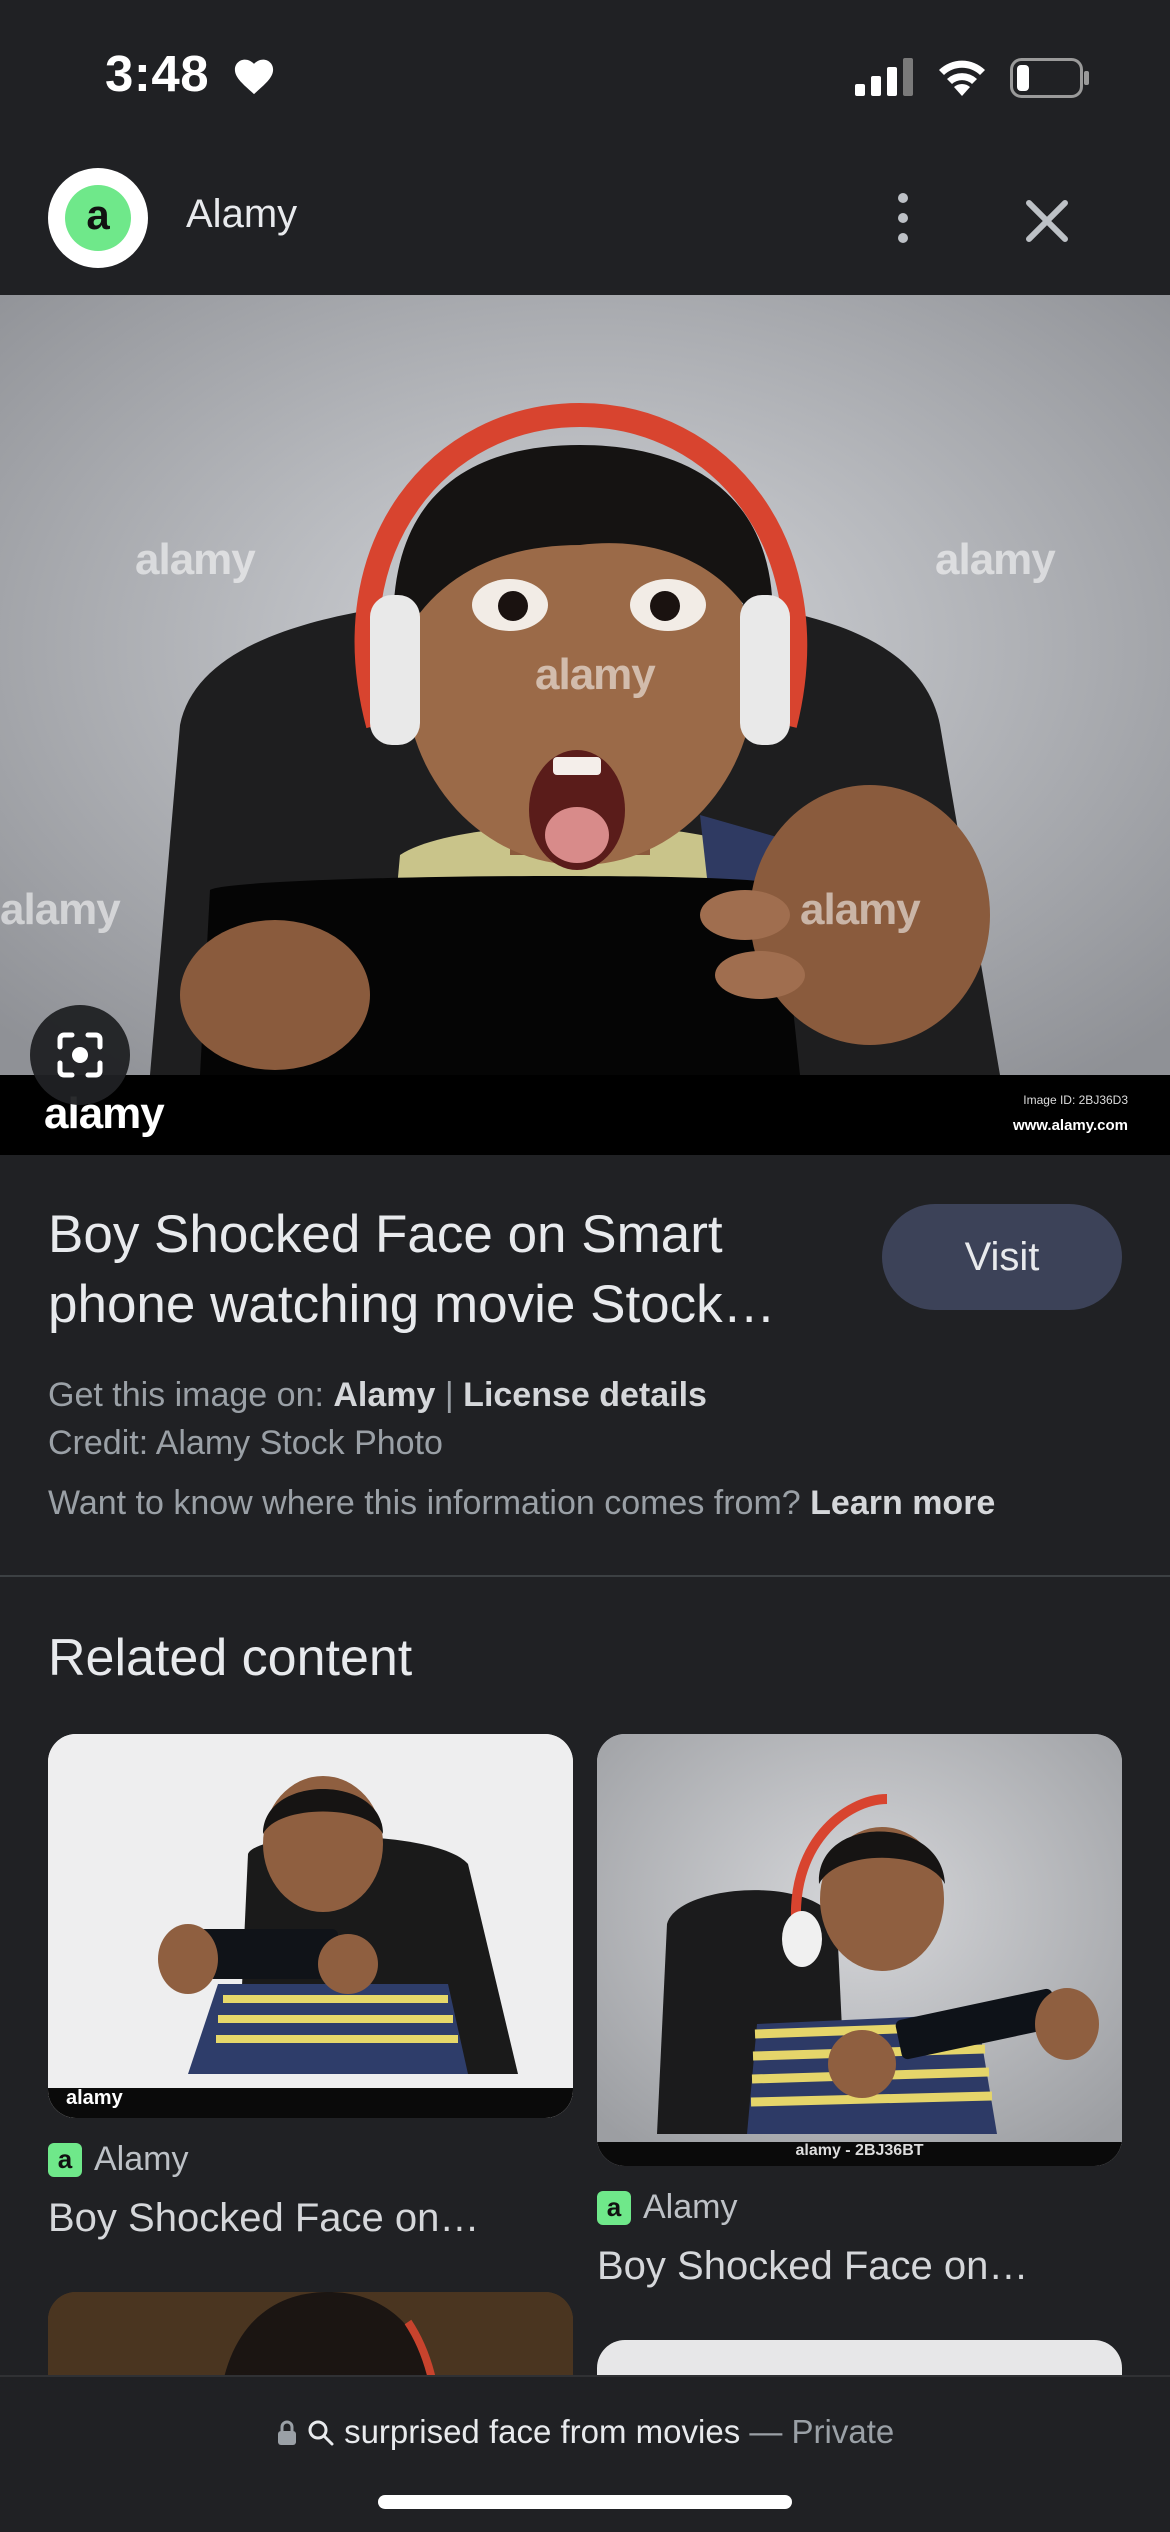  Describe the element at coordinates (859, 2150) in the screenshot. I see `thumbnail-credit: alamy - 2BJ36BT` at that location.